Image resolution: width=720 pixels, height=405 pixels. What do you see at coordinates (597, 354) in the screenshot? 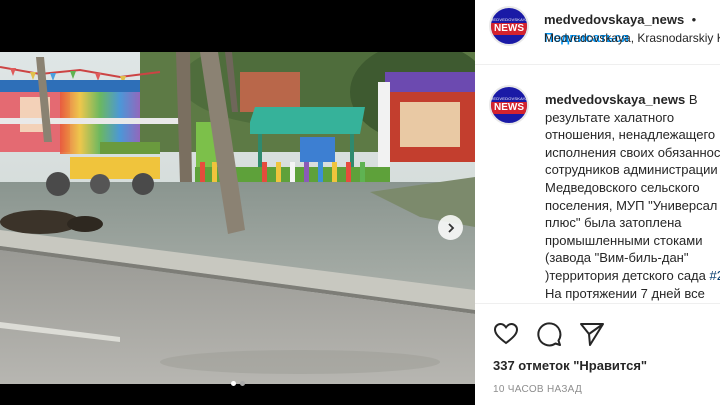
I see `post-actions: 337 отметок "Нравится" 10 ЧАСОВ НАЗАД` at bounding box center [597, 354].